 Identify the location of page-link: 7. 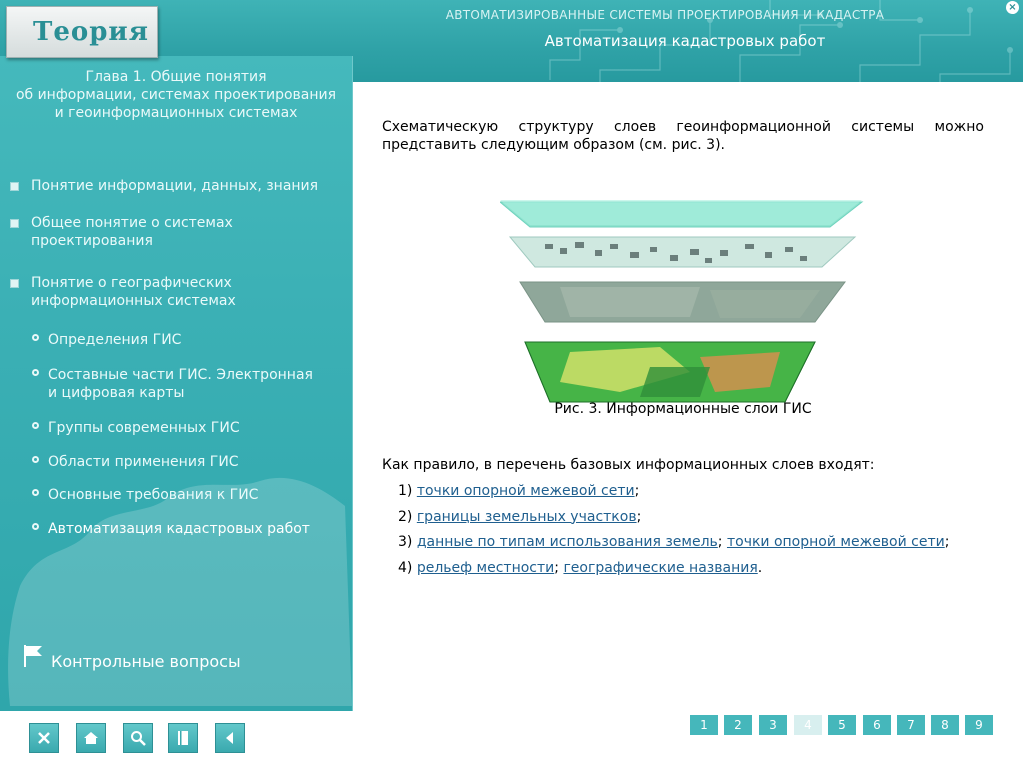
(911, 725).